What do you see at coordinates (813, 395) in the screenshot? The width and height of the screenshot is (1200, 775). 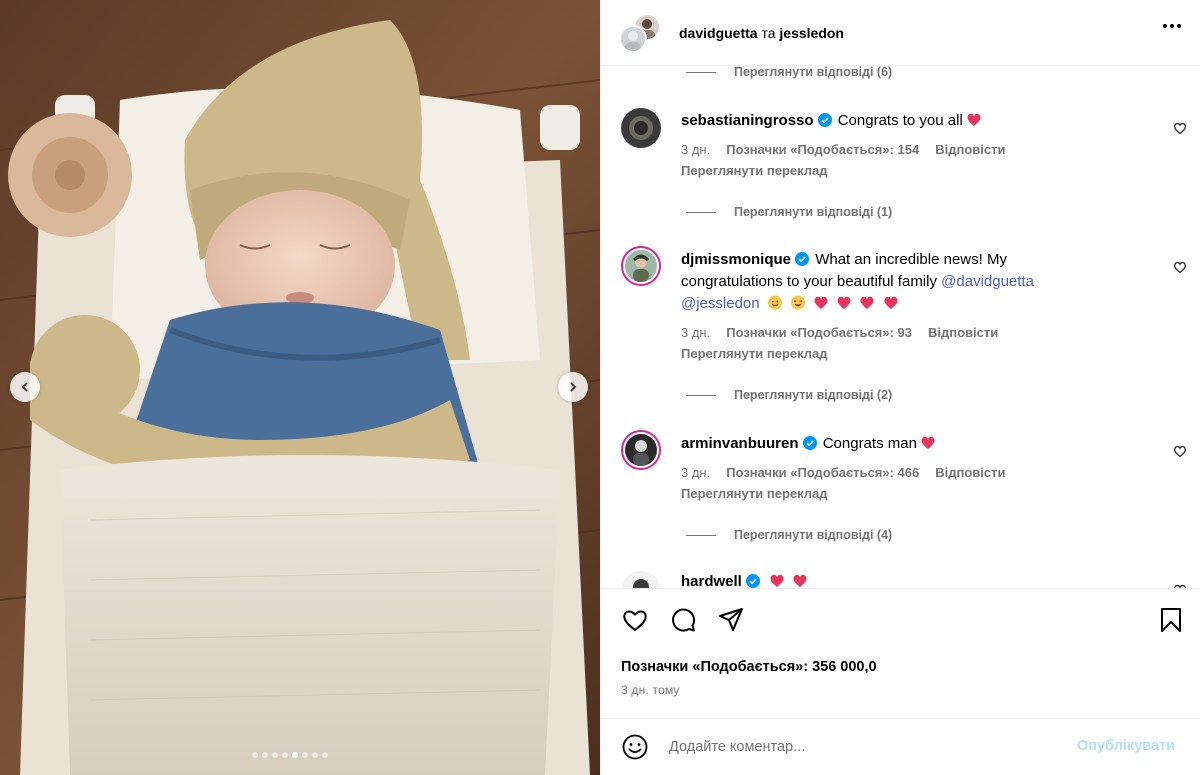 I see `view-replies-label: Переглянути відповіді (2)` at bounding box center [813, 395].